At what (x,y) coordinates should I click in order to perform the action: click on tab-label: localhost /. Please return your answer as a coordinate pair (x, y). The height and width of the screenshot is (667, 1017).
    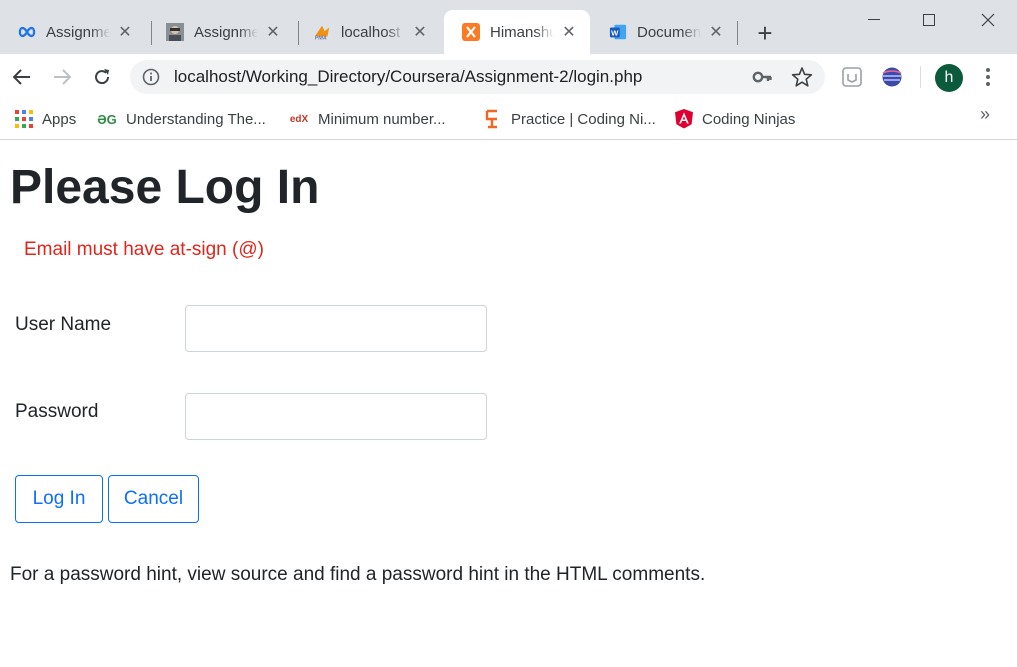
    Looking at the image, I should click on (373, 32).